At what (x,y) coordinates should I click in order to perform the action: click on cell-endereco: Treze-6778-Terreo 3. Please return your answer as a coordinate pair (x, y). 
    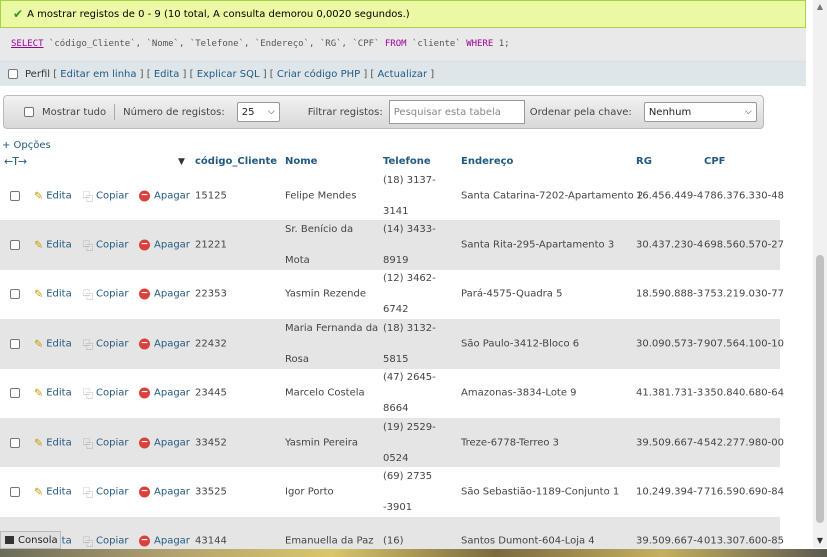
    Looking at the image, I should click on (510, 442).